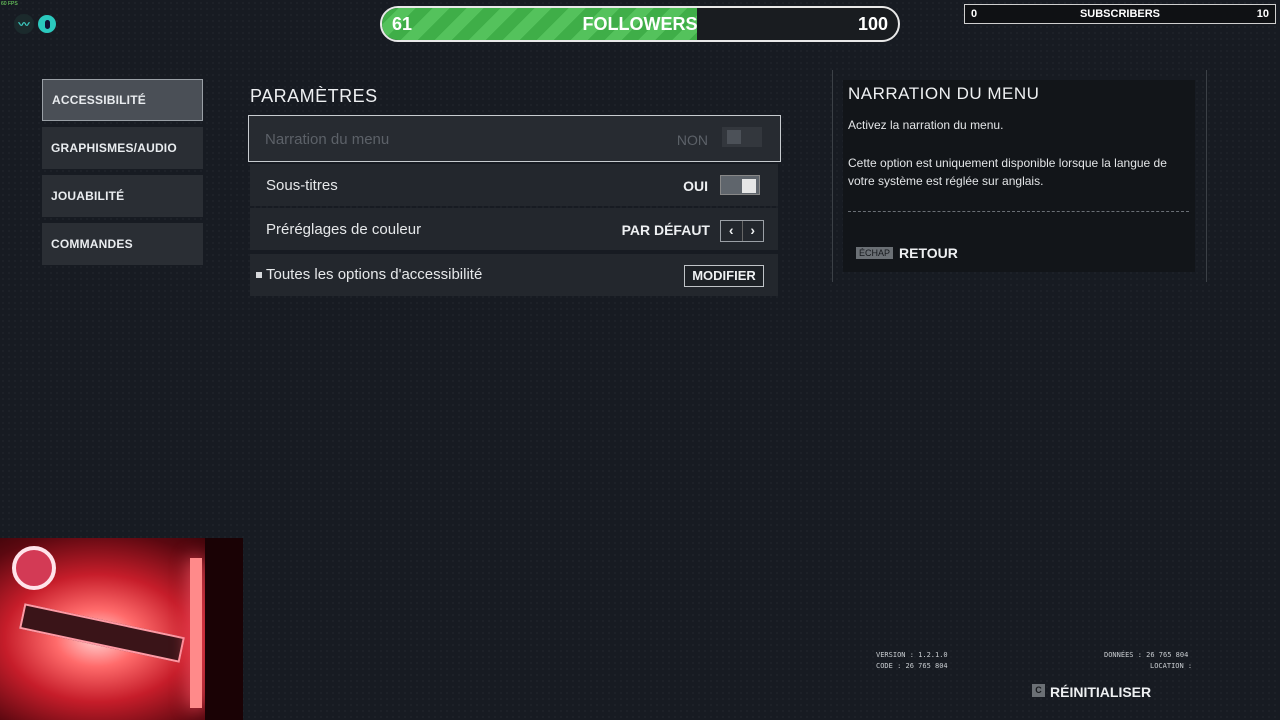  Describe the element at coordinates (514, 185) in the screenshot. I see `setting-row-subtitles: Sous-titres OUI` at that location.